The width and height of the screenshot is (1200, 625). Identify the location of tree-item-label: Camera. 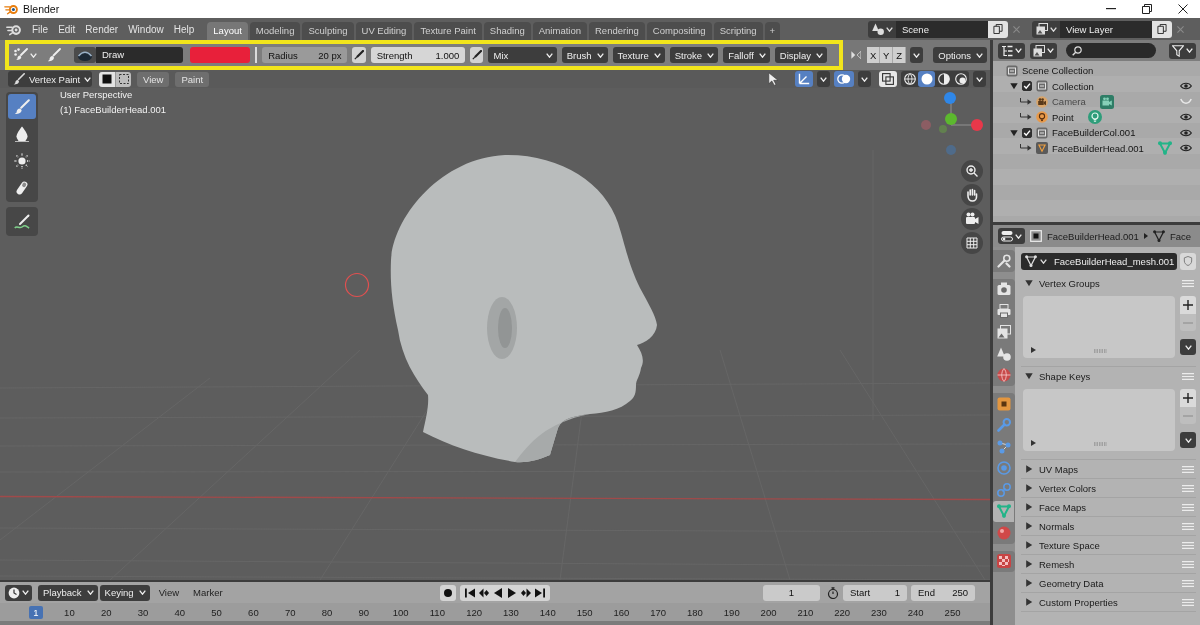
(1069, 102).